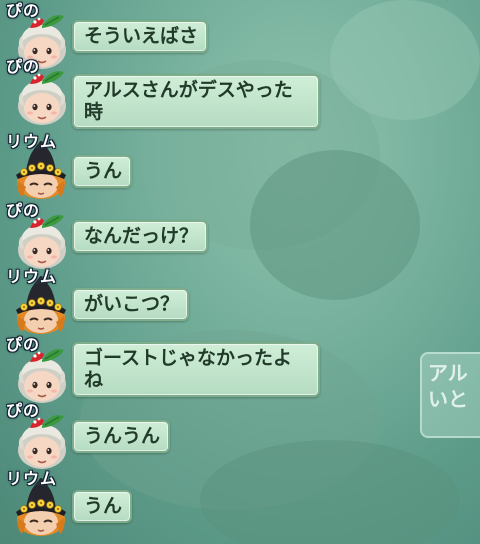 The width and height of the screenshot is (480, 544). What do you see at coordinates (140, 236) in the screenshot?
I see `message-bubble: なんだっけ？` at bounding box center [140, 236].